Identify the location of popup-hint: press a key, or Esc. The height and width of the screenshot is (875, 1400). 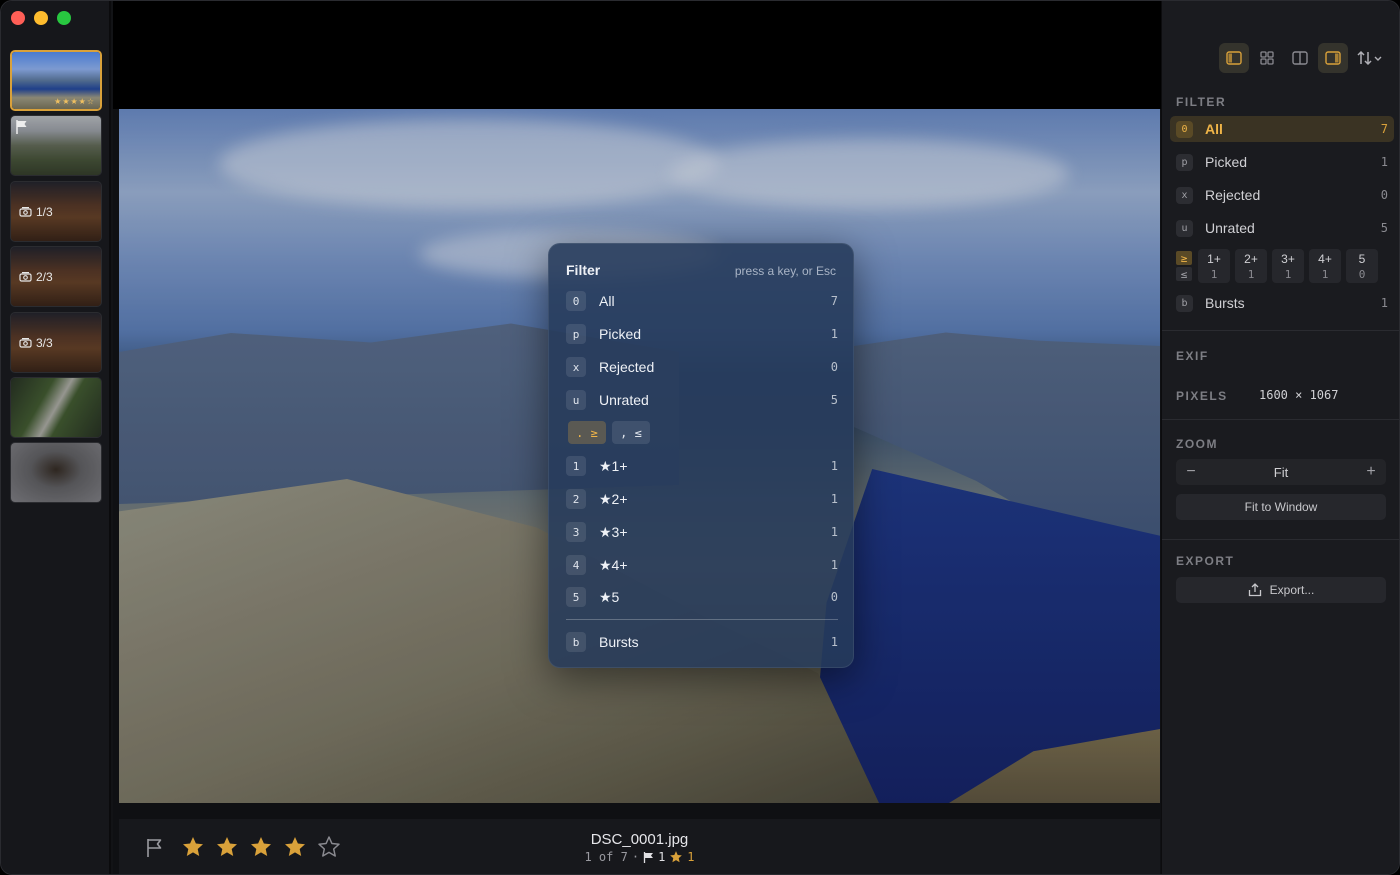
(785, 271).